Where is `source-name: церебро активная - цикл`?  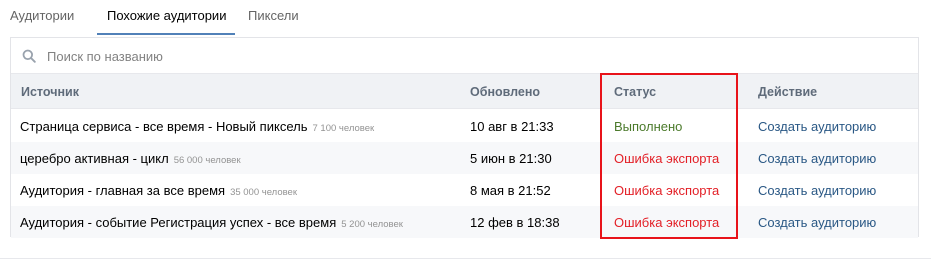
source-name: церебро активная - цикл is located at coordinates (94, 158).